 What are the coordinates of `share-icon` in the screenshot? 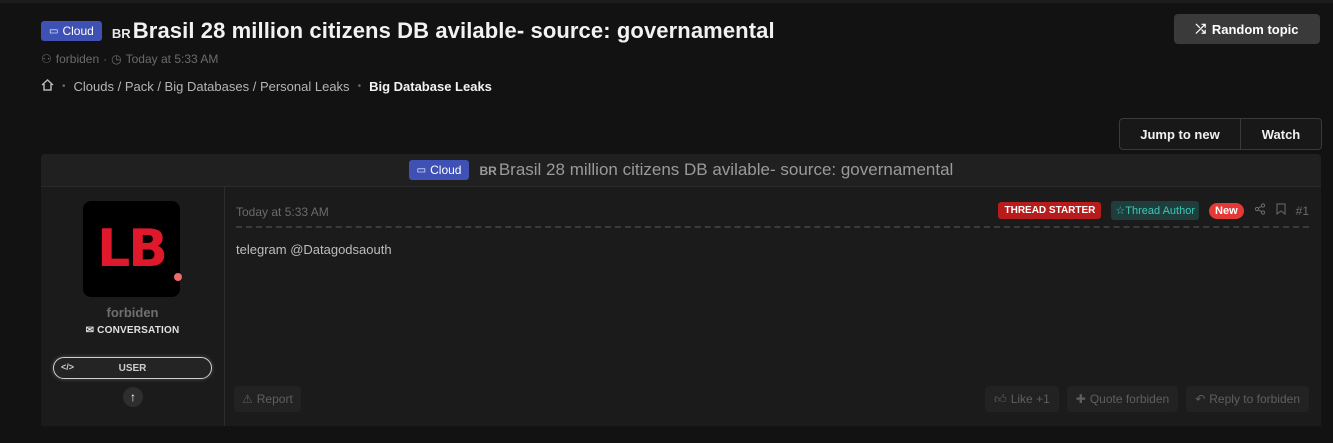 It's located at (1260, 210).